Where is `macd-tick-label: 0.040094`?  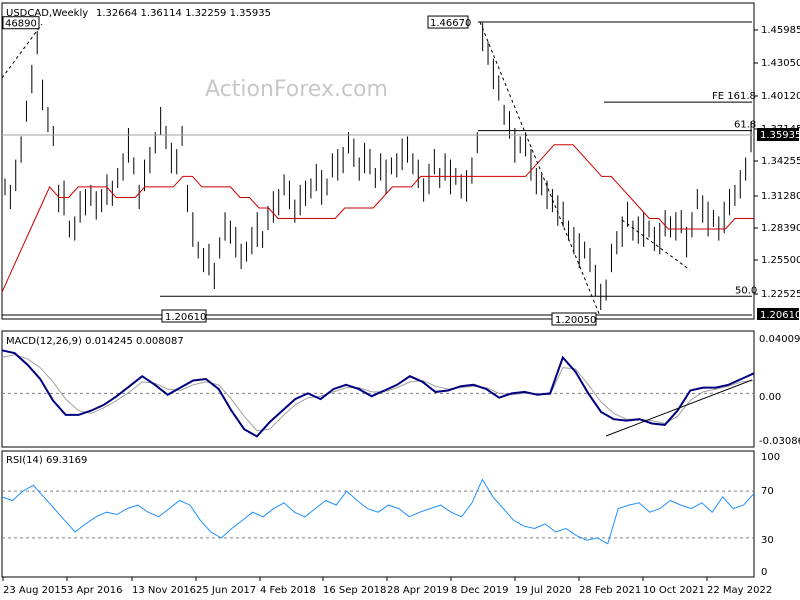 macd-tick-label: 0.040094 is located at coordinates (779, 339).